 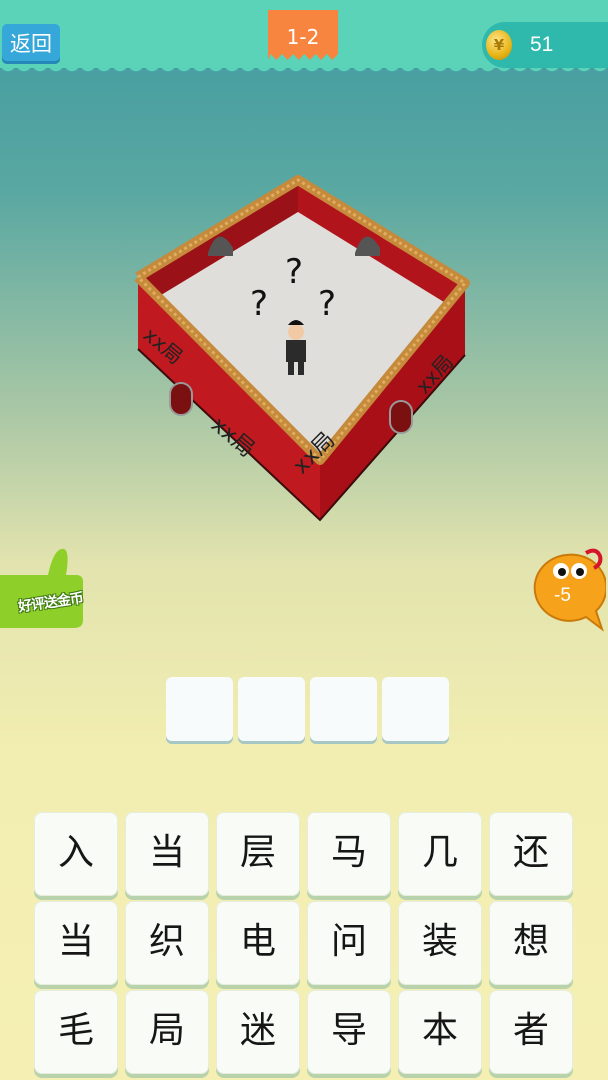 I want to click on char-key: 马, so click(x=349, y=854).